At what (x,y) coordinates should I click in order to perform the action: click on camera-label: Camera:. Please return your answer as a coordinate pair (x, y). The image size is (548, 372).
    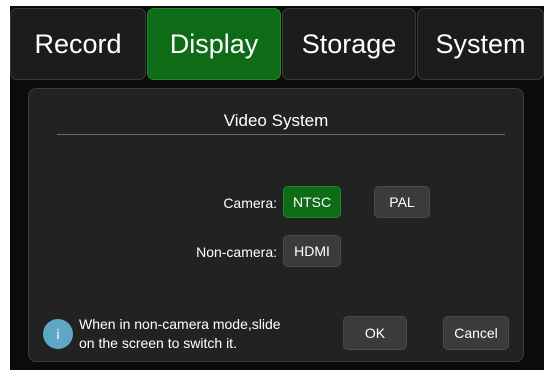
    Looking at the image, I should click on (250, 203).